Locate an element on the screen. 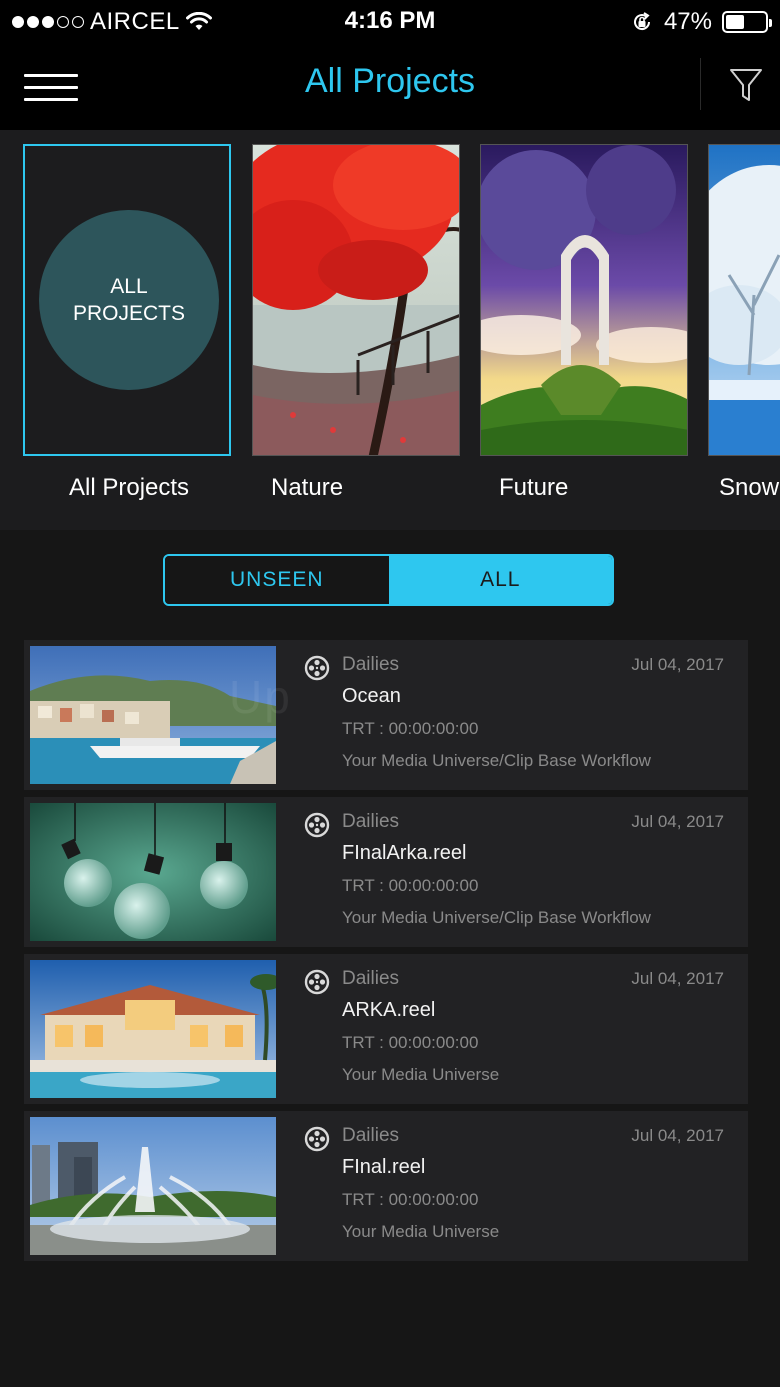 The image size is (780, 1387). battery-fill is located at coordinates (735, 22).